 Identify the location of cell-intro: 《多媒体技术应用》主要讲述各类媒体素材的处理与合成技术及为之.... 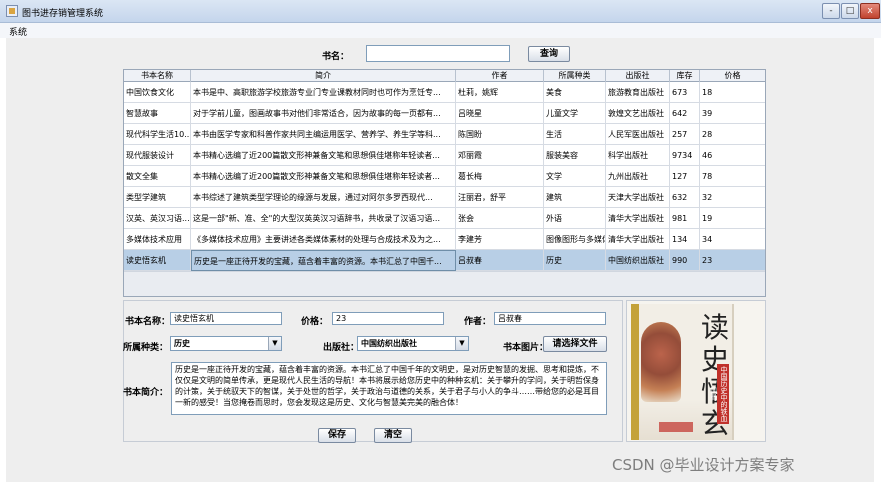
(323, 239).